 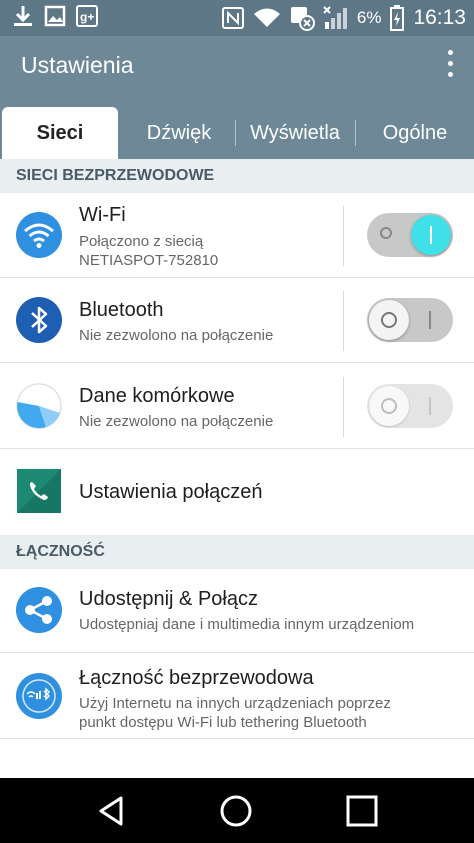 I want to click on bluetooth-title: Bluetooth, so click(x=121, y=310).